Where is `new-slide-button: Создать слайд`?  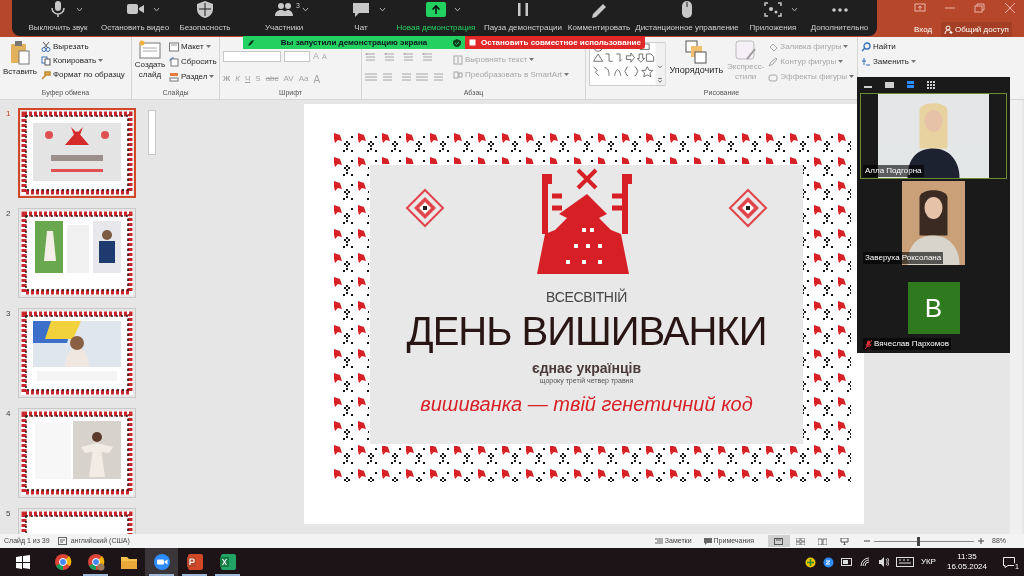
new-slide-button: Создать слайд is located at coordinates (150, 60).